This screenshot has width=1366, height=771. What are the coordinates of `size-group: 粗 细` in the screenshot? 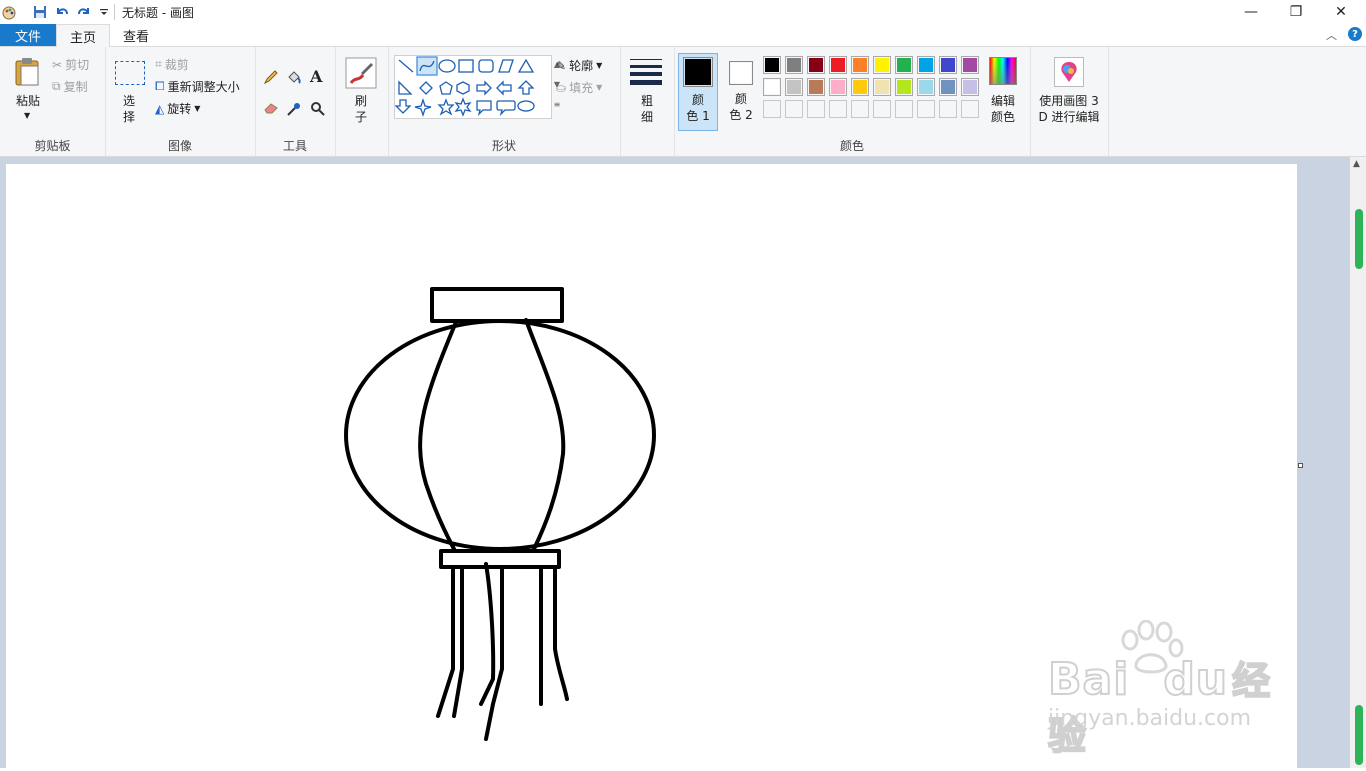 It's located at (647, 101).